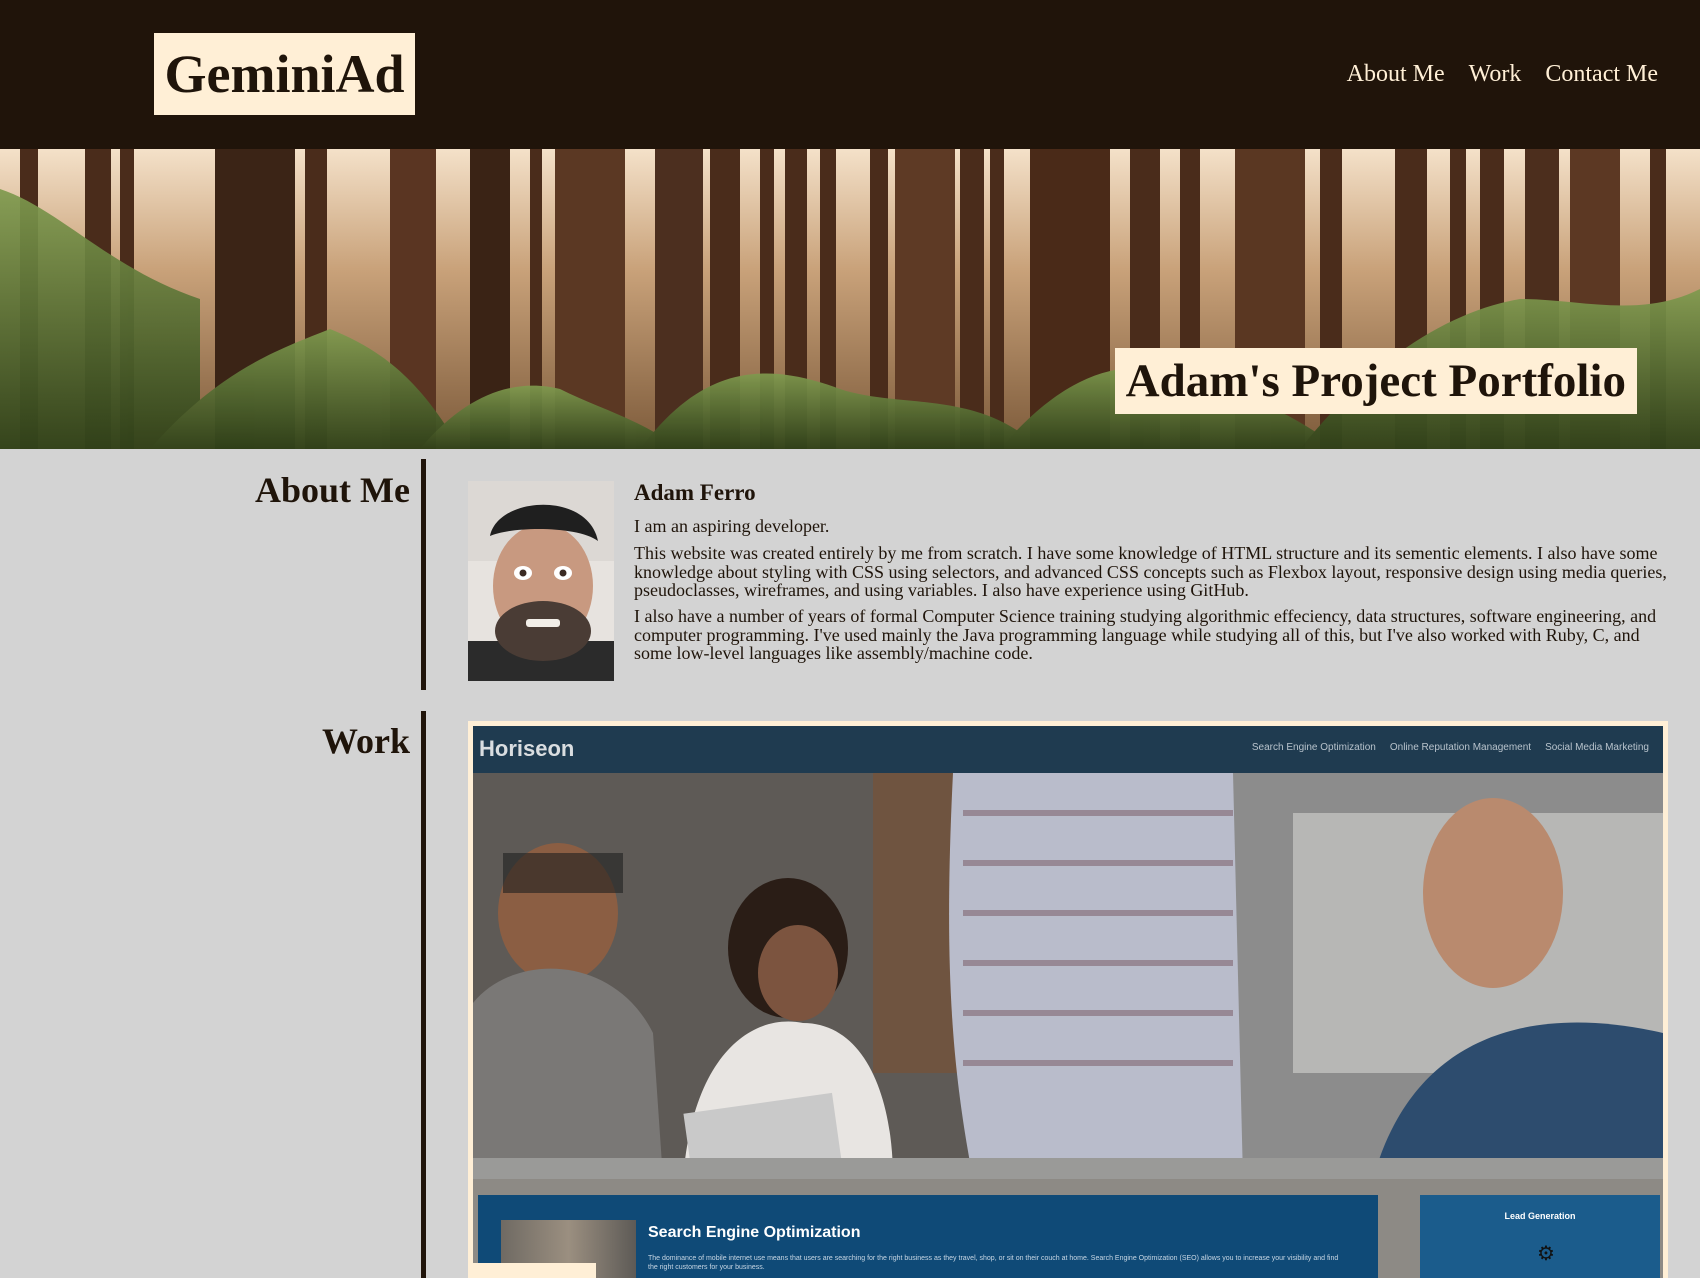  I want to click on bio-paragraph-1: I am an aspiring developer., so click(732, 526).